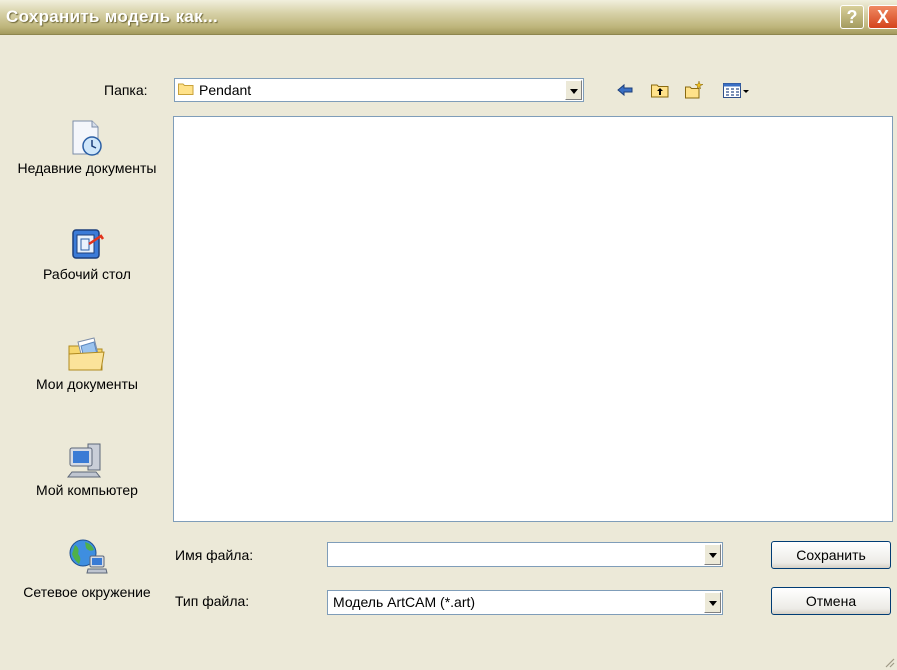 The image size is (897, 670). Describe the element at coordinates (573, 90) in the screenshot. I see `folder-dropdown-button` at that location.